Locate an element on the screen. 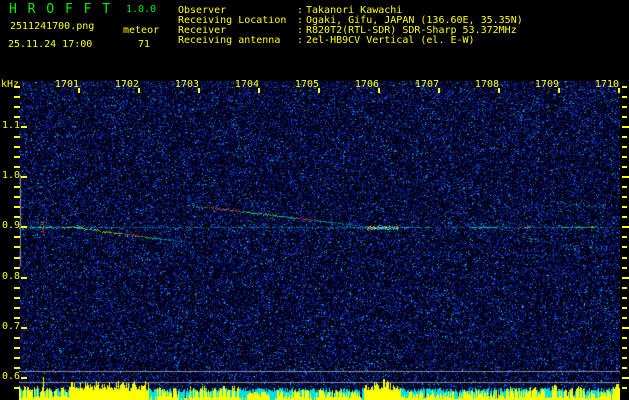  freq-tick-label: 0.9 is located at coordinates (10, 225).